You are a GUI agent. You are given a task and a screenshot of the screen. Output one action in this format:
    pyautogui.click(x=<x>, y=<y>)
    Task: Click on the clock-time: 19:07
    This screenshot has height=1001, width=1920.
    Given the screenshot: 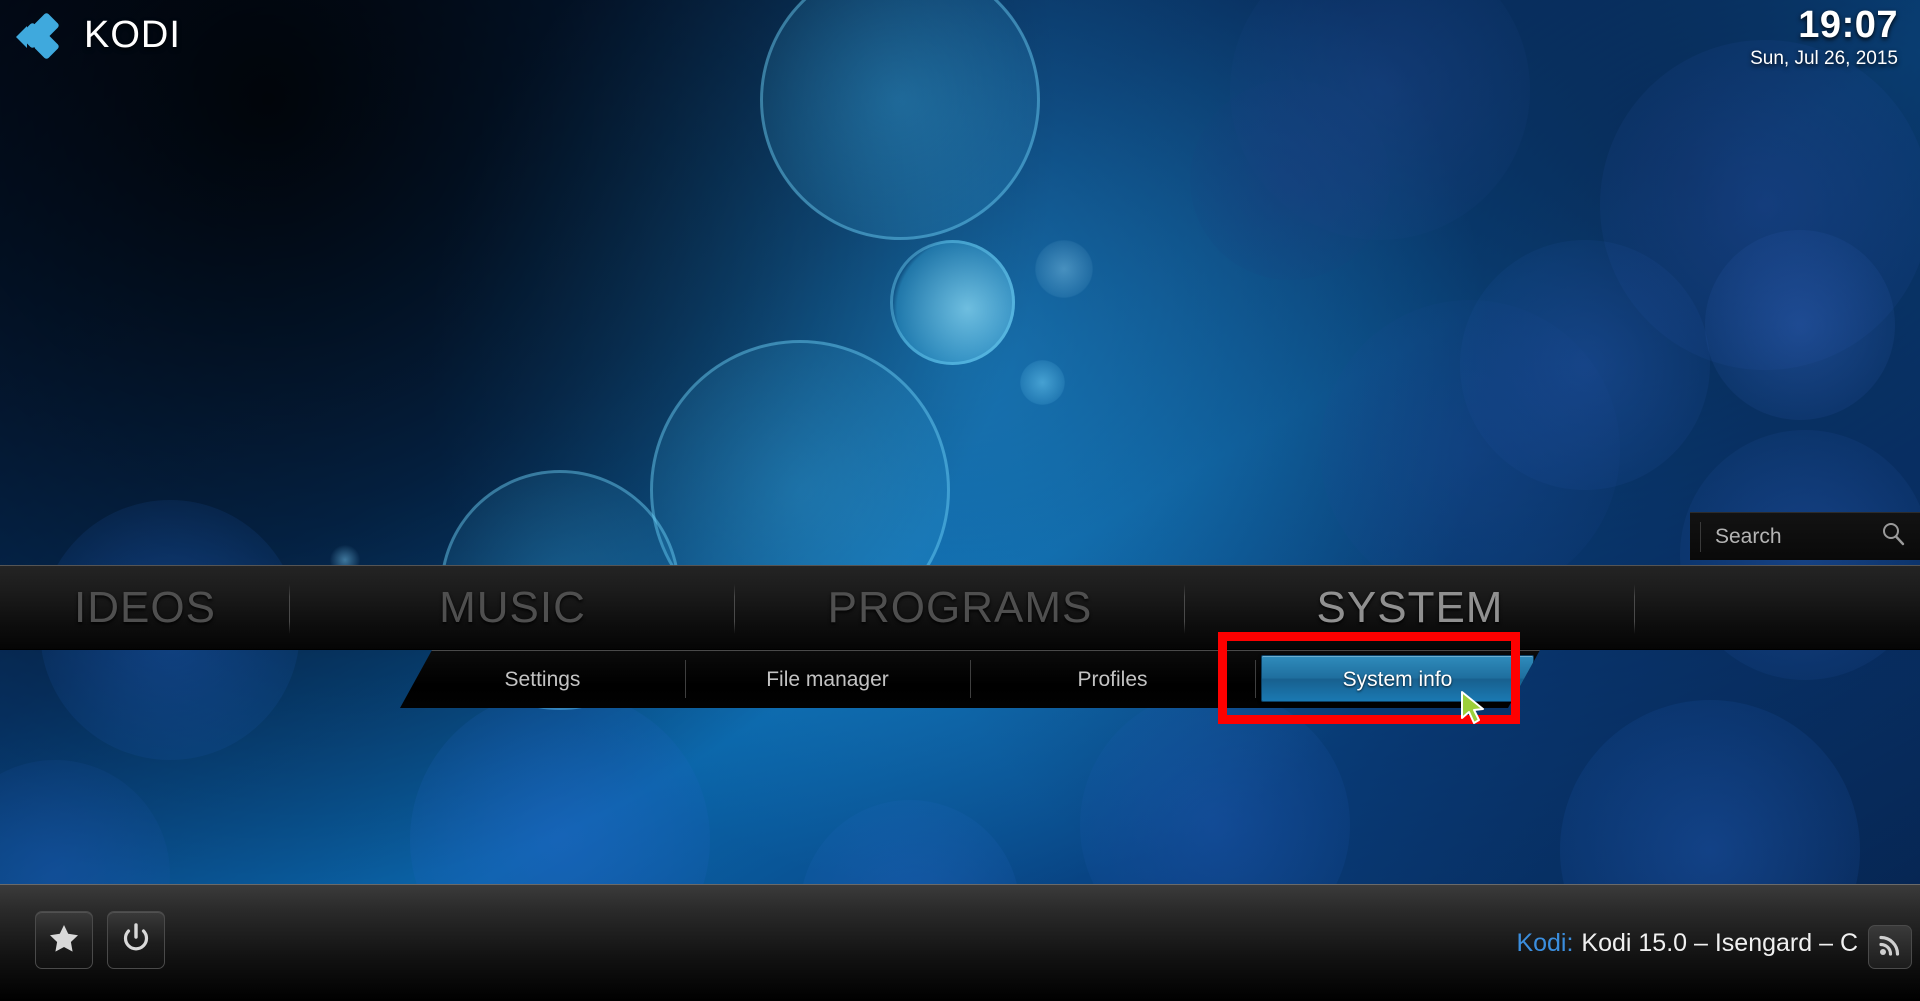 What is the action you would take?
    pyautogui.click(x=1848, y=25)
    